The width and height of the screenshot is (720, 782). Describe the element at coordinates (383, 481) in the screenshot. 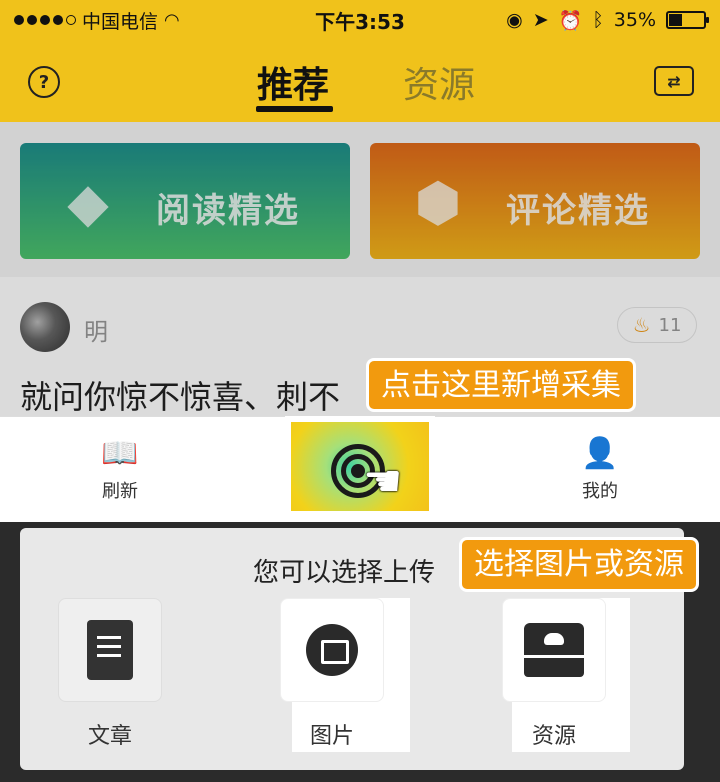

I see `pointing-hand-icon: ☚` at that location.